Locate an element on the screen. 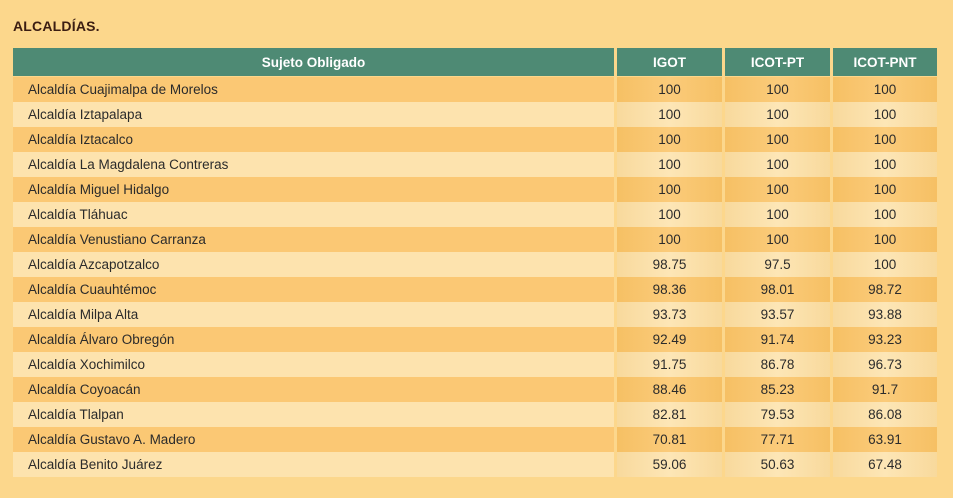 This screenshot has height=498, width=953. cell-icot-pnt: 67.48 is located at coordinates (885, 464).